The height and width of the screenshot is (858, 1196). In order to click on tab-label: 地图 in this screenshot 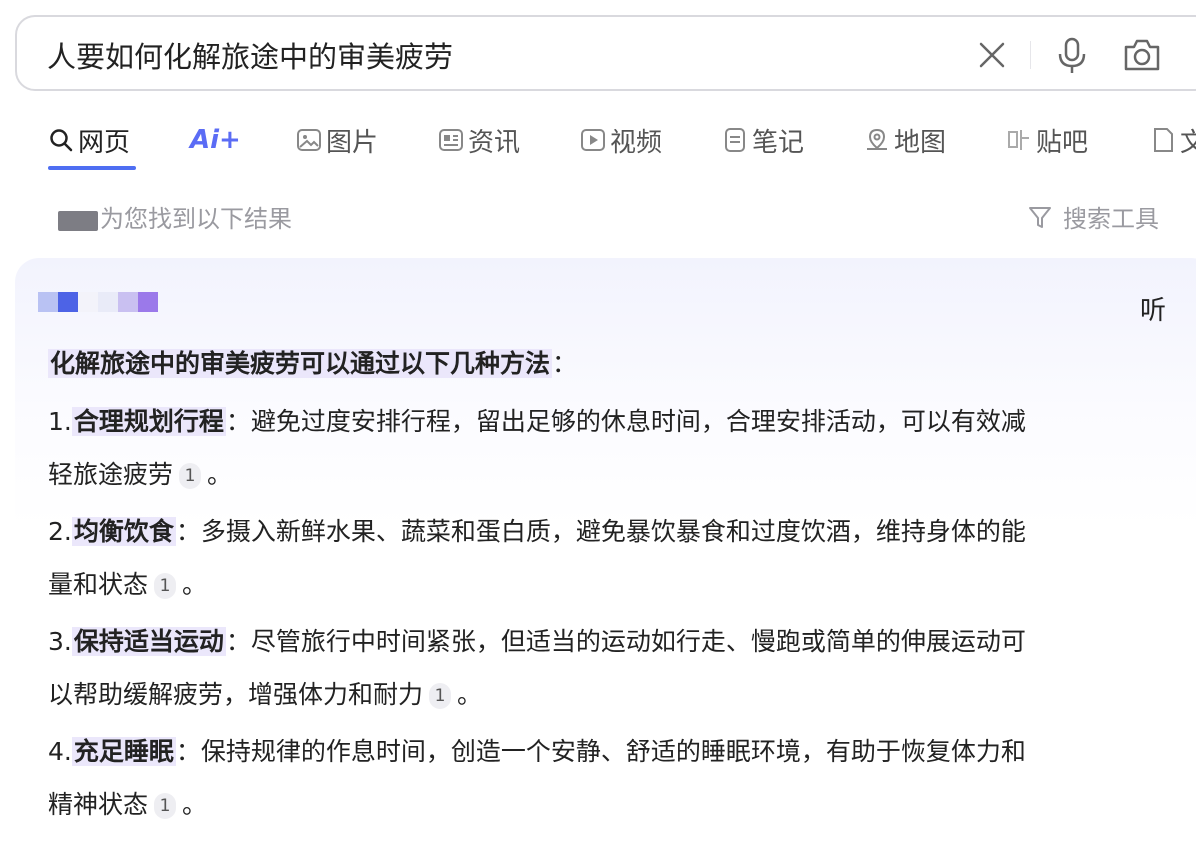, I will do `click(920, 142)`.